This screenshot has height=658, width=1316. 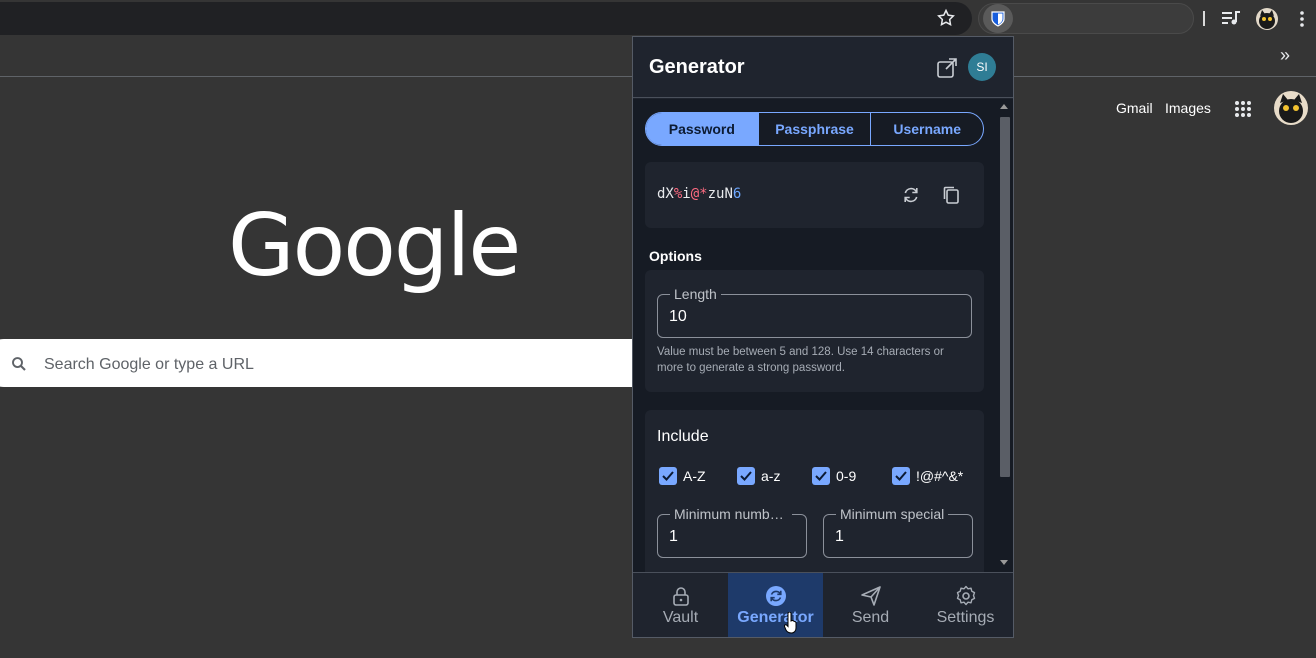 What do you see at coordinates (947, 68) in the screenshot?
I see `popout-icon` at bounding box center [947, 68].